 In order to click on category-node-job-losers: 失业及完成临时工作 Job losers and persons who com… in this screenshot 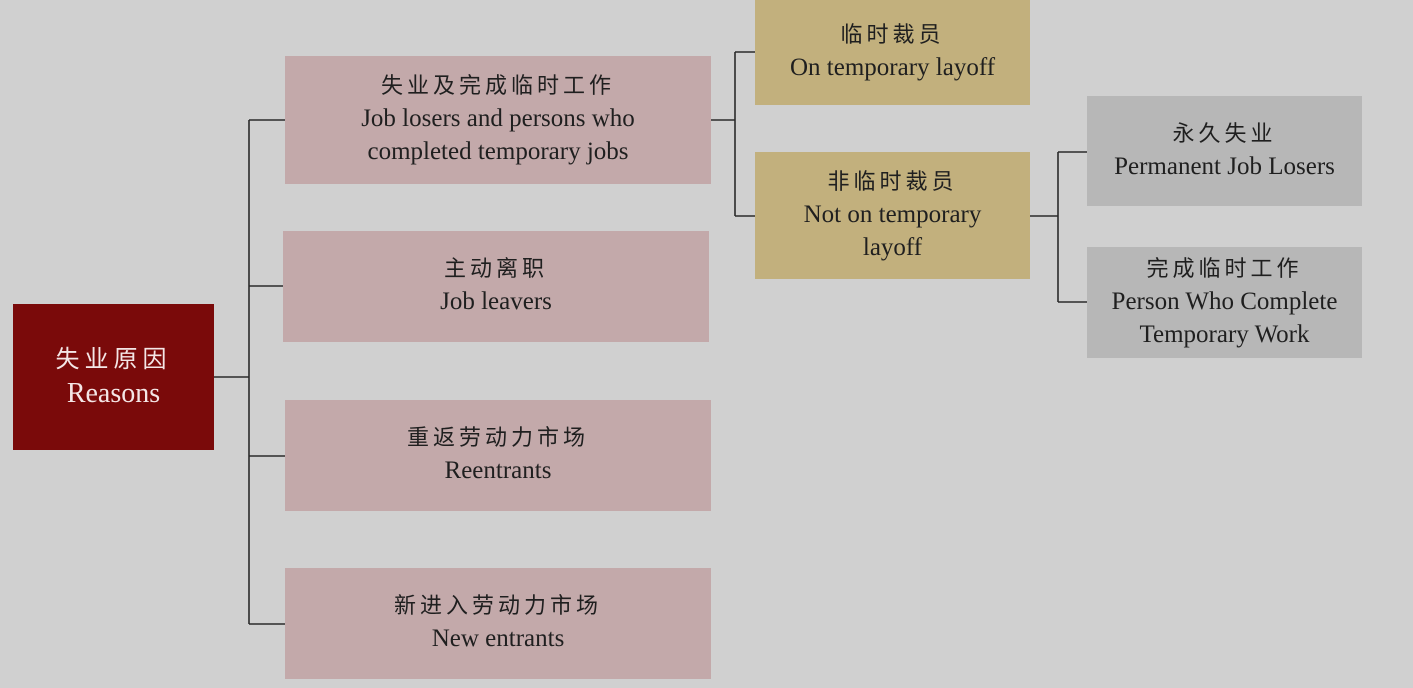, I will do `click(498, 120)`.